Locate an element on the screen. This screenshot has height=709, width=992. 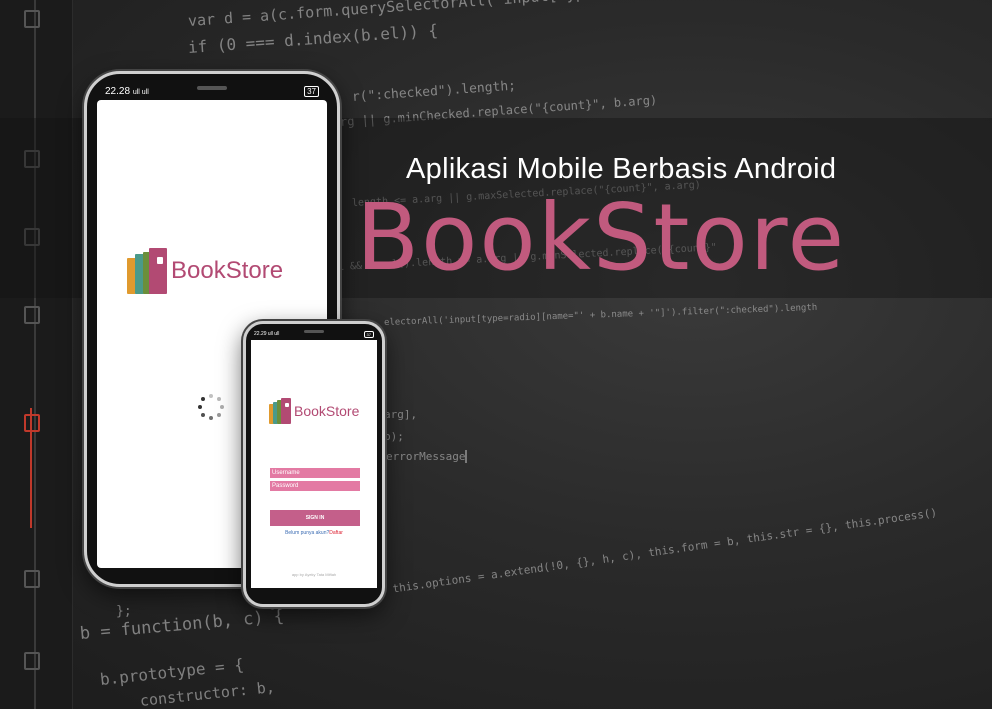
hero-title: BookStore is located at coordinates (601, 237).